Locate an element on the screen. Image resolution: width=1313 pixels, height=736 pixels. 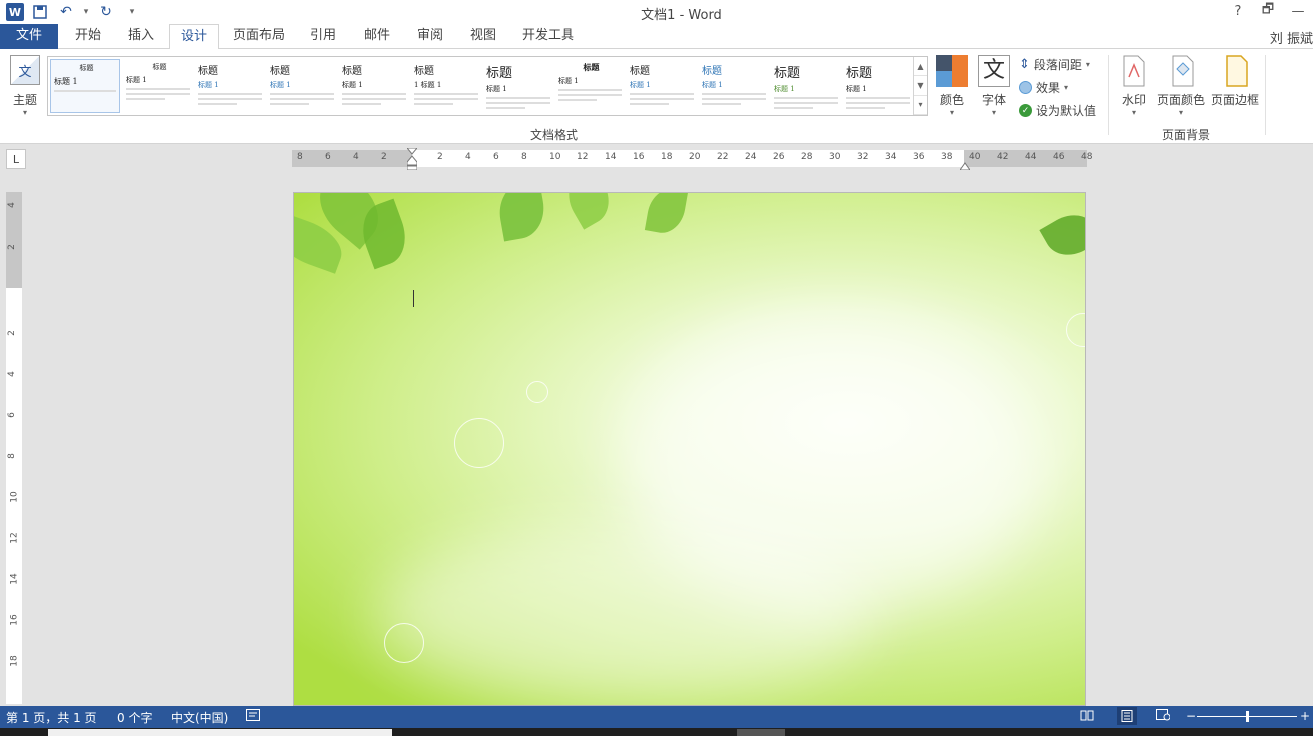
web-layout-icon is located at coordinates (1163, 716).